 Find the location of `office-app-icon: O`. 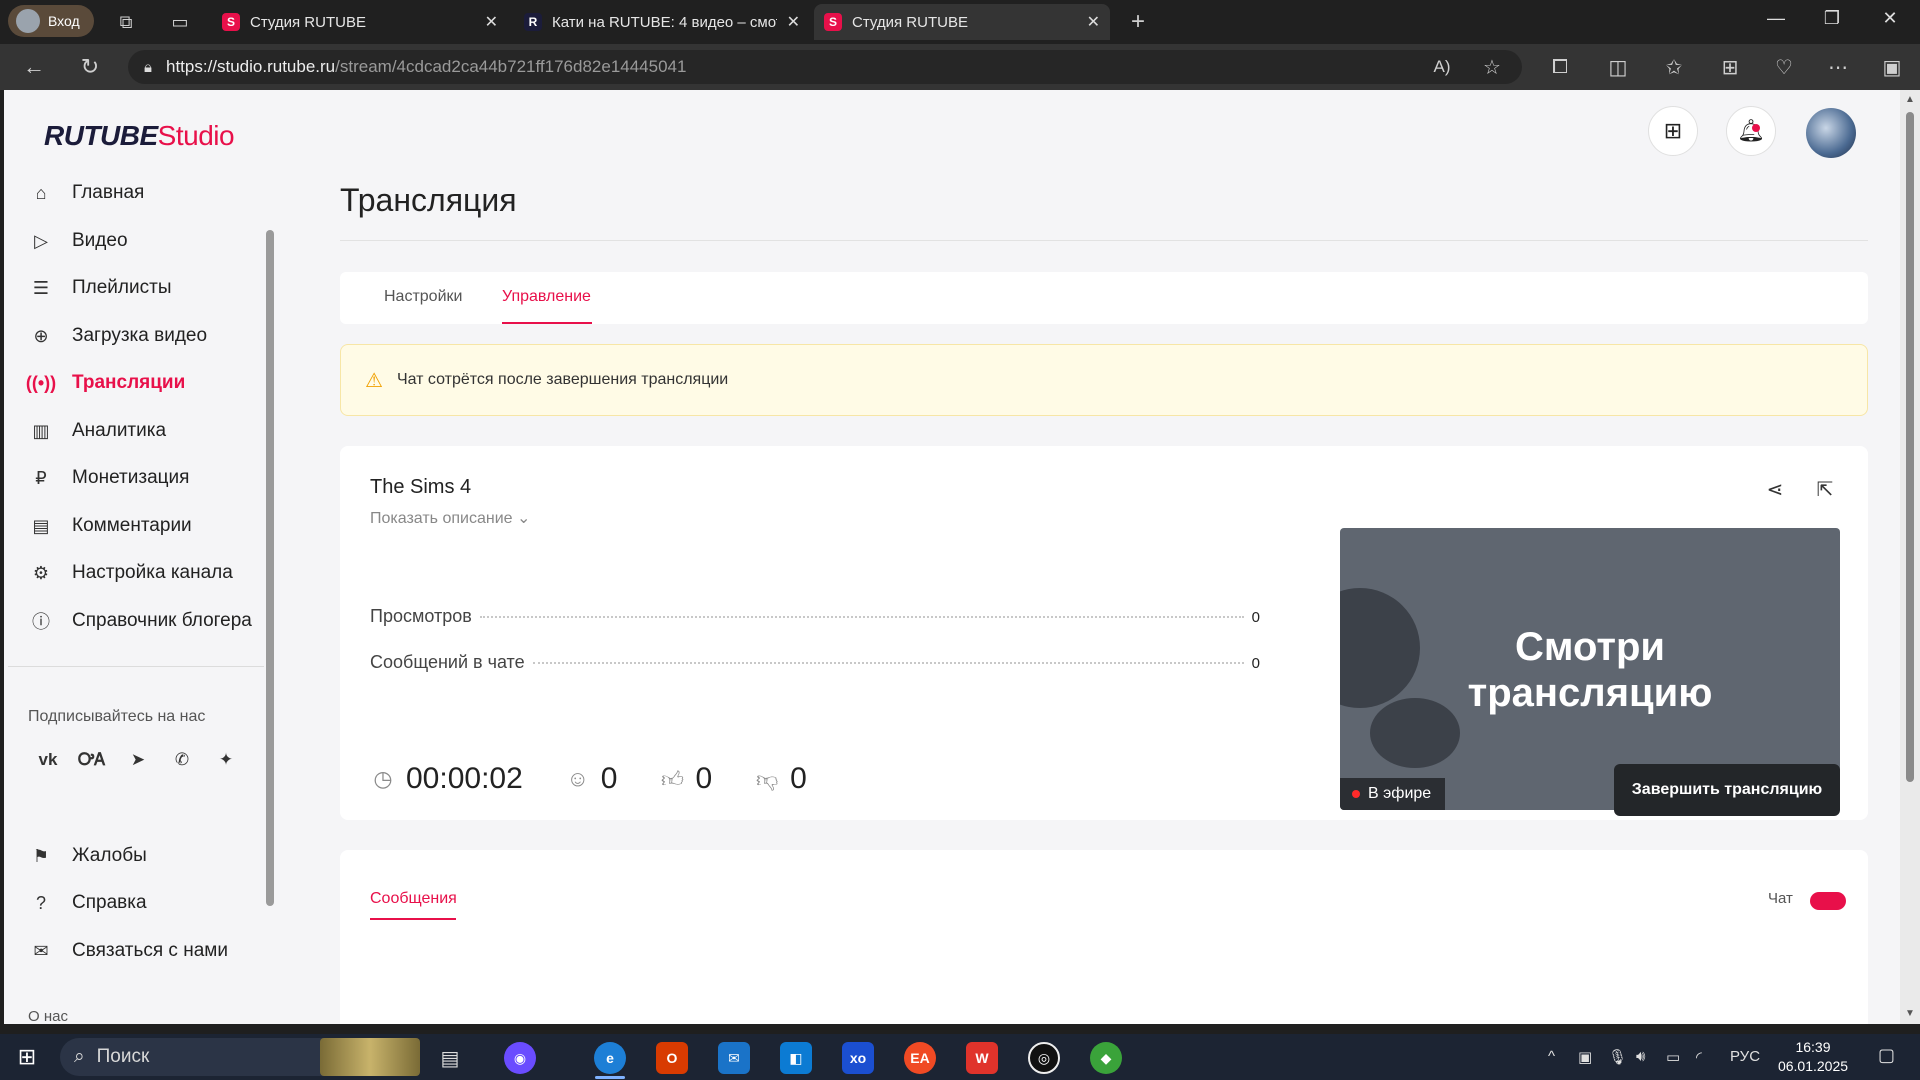

office-app-icon: O is located at coordinates (672, 1058).